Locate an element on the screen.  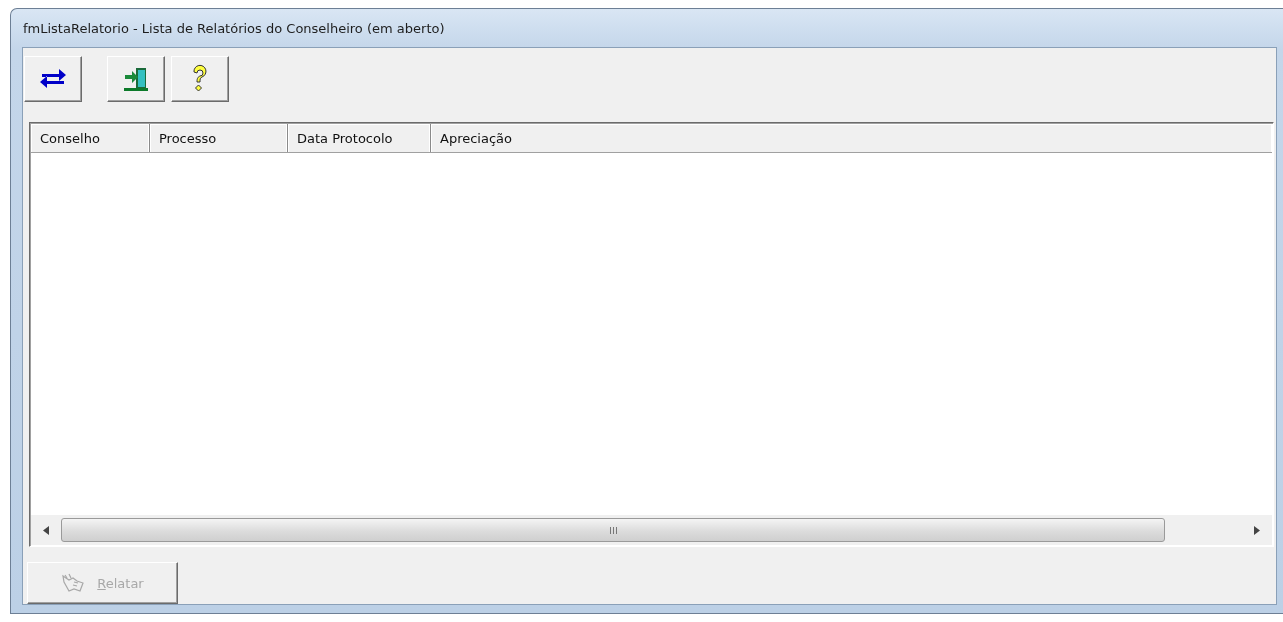
scroll-right-icon is located at coordinates (1257, 530).